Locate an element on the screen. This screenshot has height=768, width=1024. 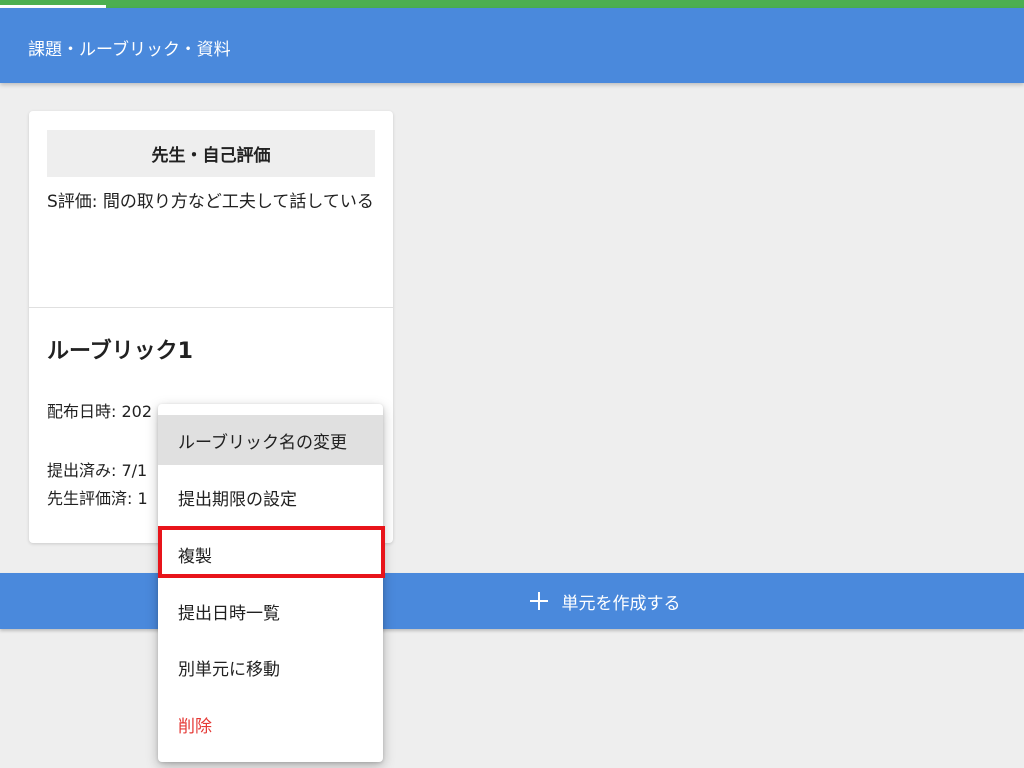
top-progress-strip is located at coordinates (512, 4).